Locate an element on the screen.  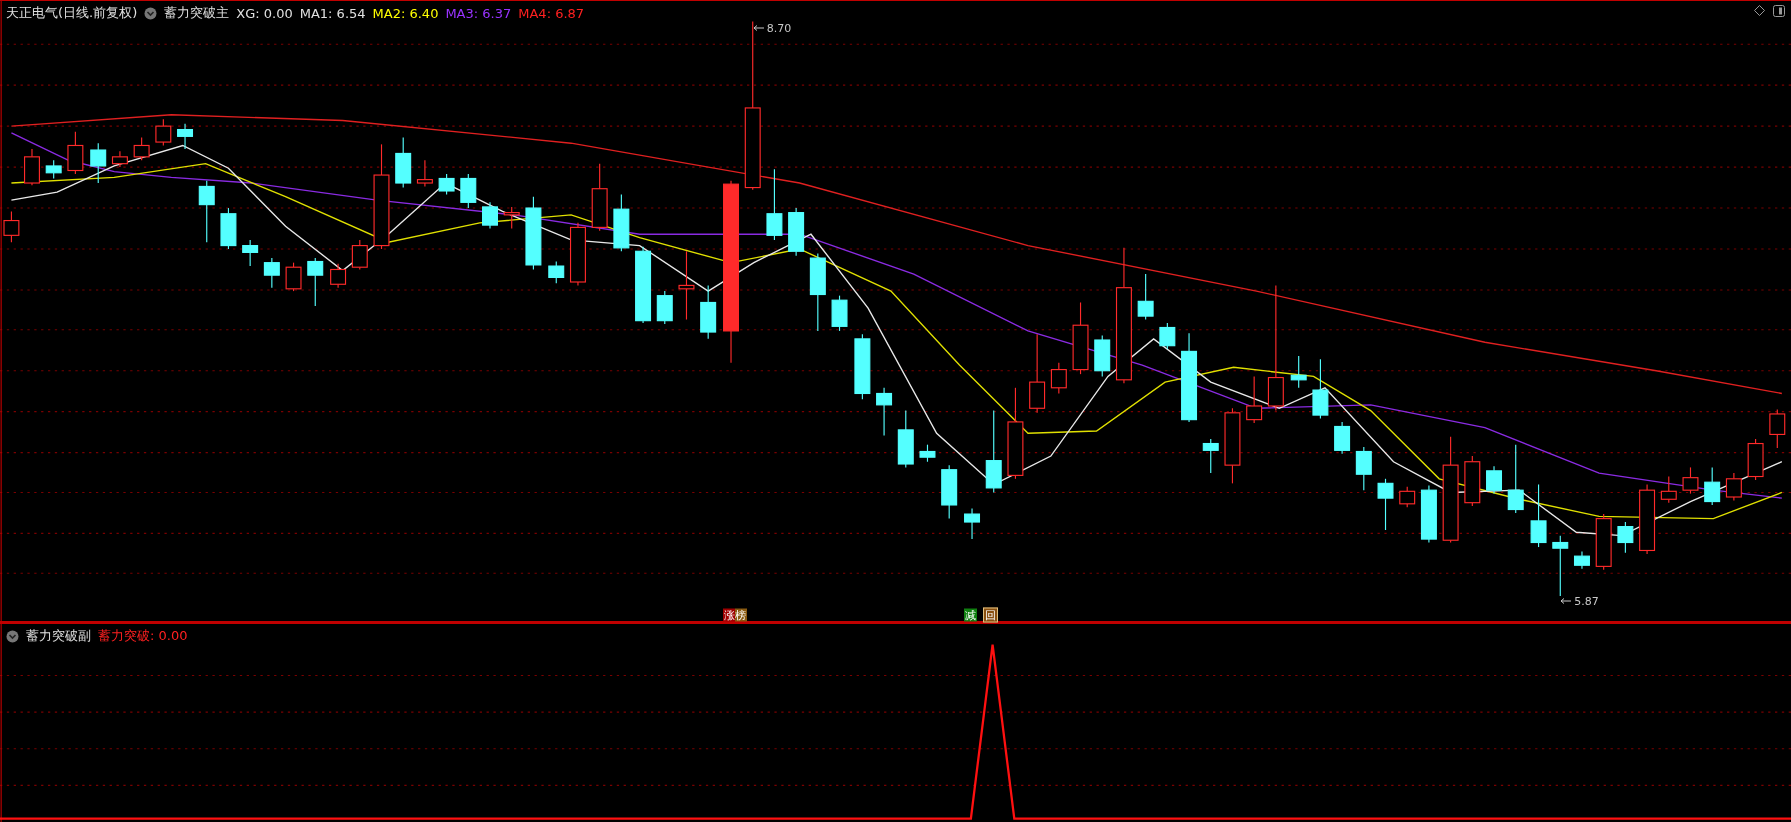
indicator-name: 蓄力突破主 is located at coordinates (197, 13).